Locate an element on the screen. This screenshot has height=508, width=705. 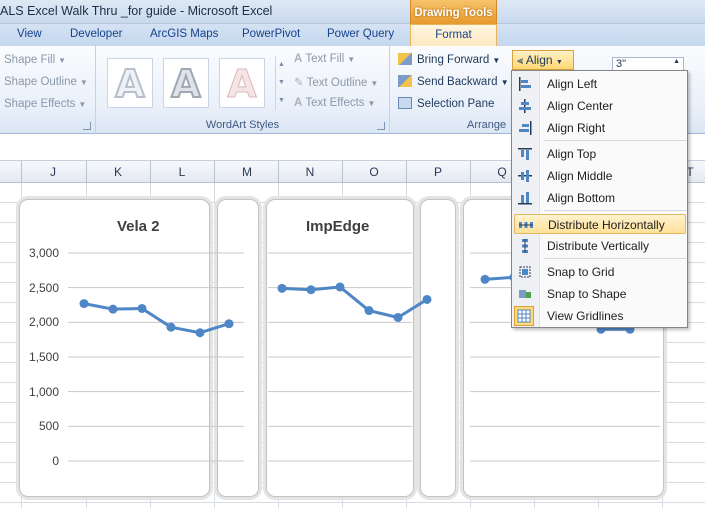
menu-item-distribute-horizontally: Distribute Horizontally is located at coordinates (600, 224).